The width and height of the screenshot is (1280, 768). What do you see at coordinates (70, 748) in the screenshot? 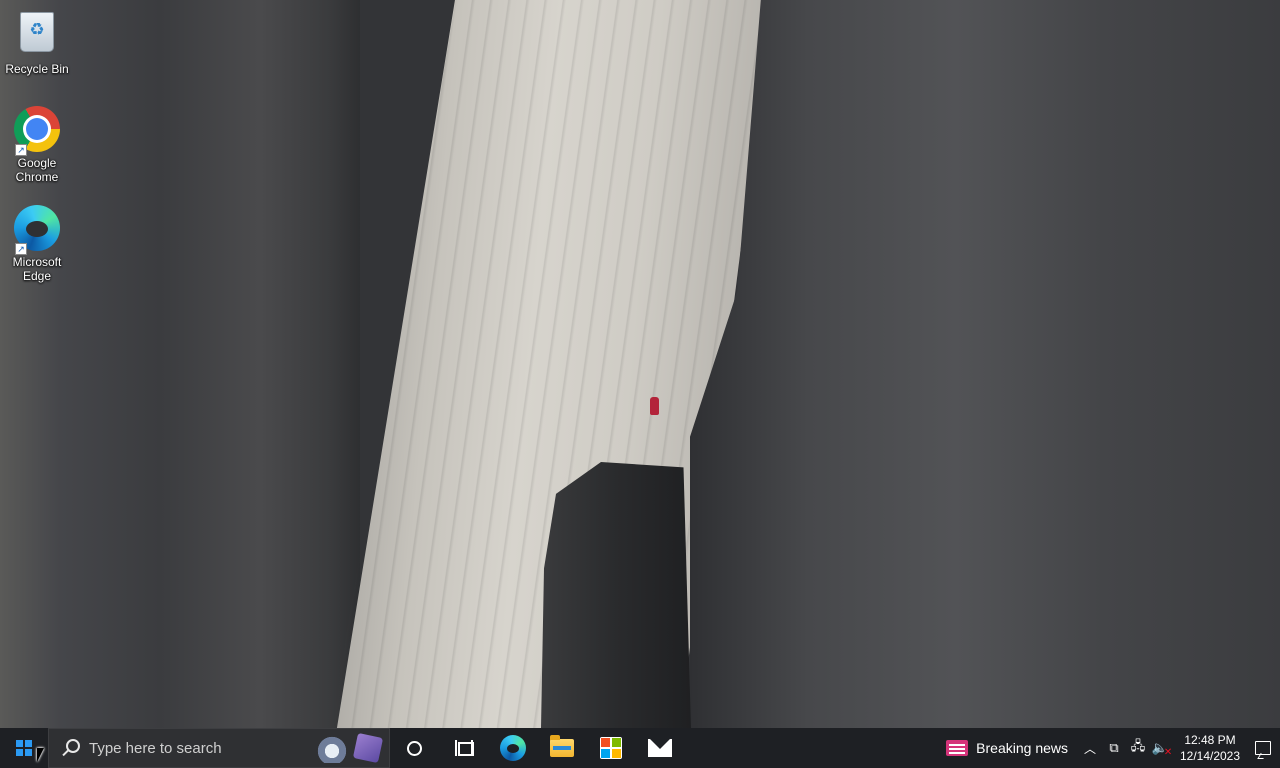
I see `search-icon` at bounding box center [70, 748].